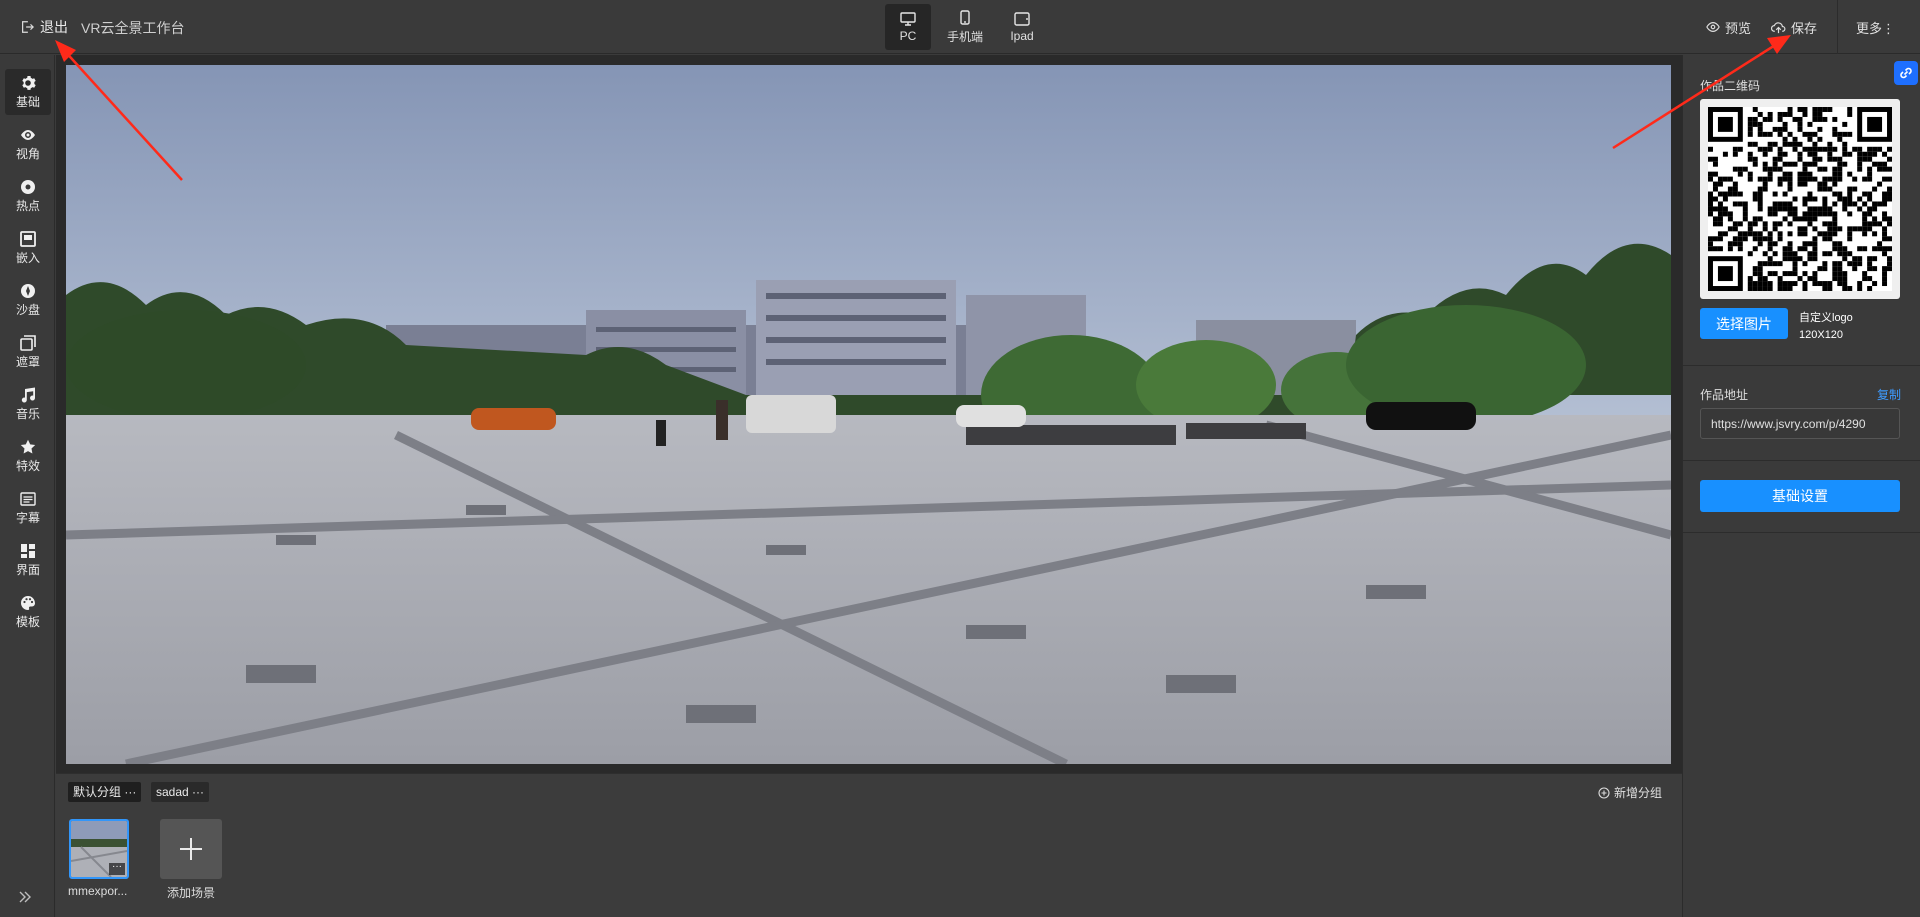  Describe the element at coordinates (28, 550) in the screenshot. I see `layout-icon` at that location.